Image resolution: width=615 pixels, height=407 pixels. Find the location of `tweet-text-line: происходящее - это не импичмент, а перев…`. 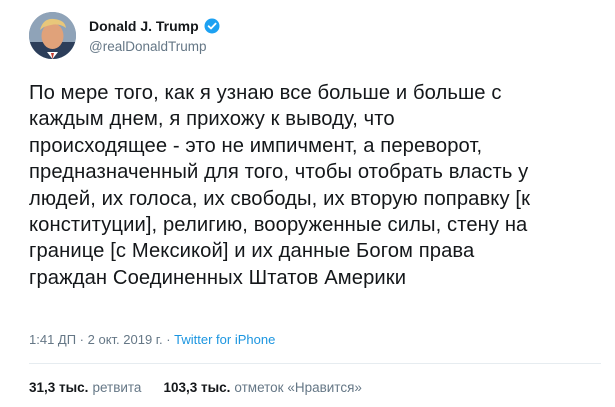

tweet-text-line: происходящее - это не импичмент, а перев… is located at coordinates (256, 145).